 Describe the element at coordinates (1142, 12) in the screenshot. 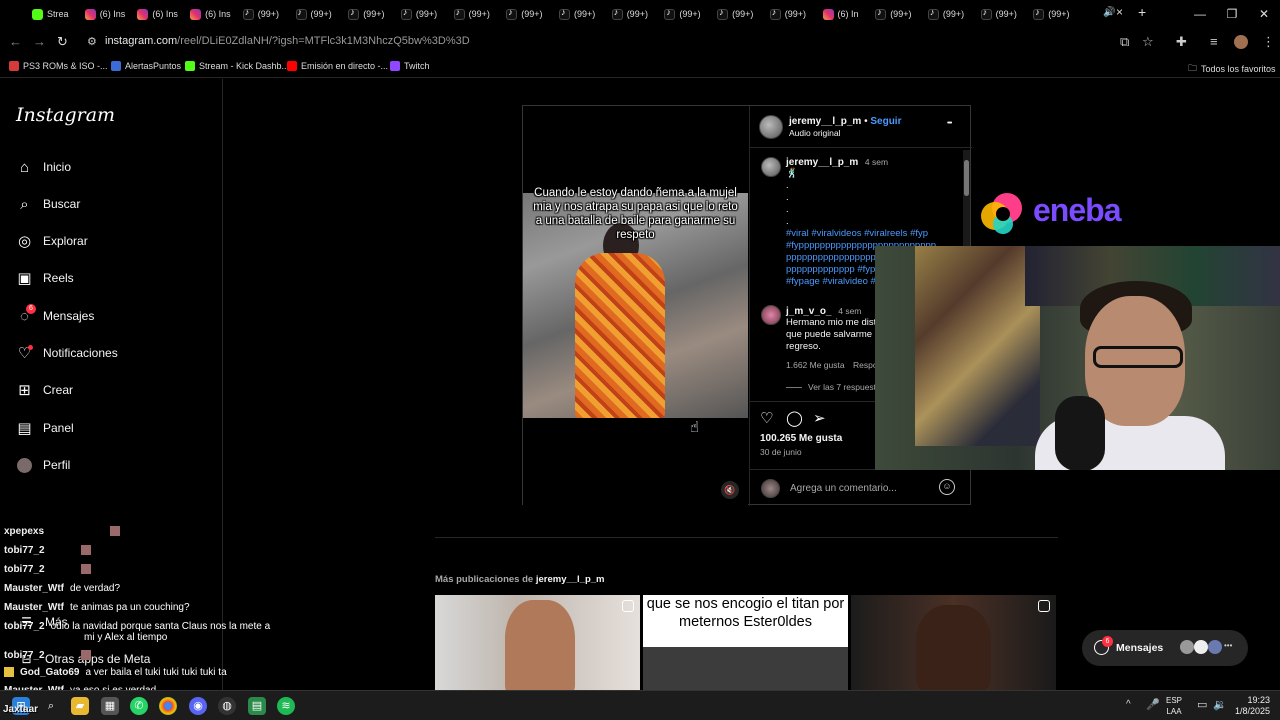

I see `new-tab-button: +` at that location.